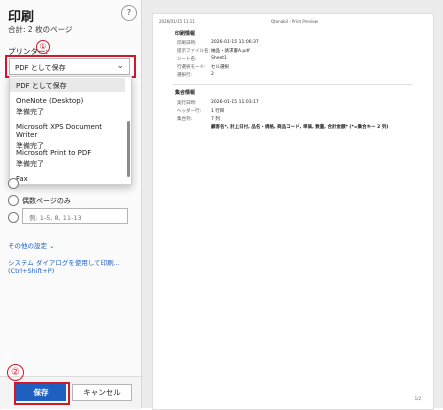 The height and width of the screenshot is (410, 443). Describe the element at coordinates (417, 398) in the screenshot. I see `preview-page-number: 1/2` at that location.